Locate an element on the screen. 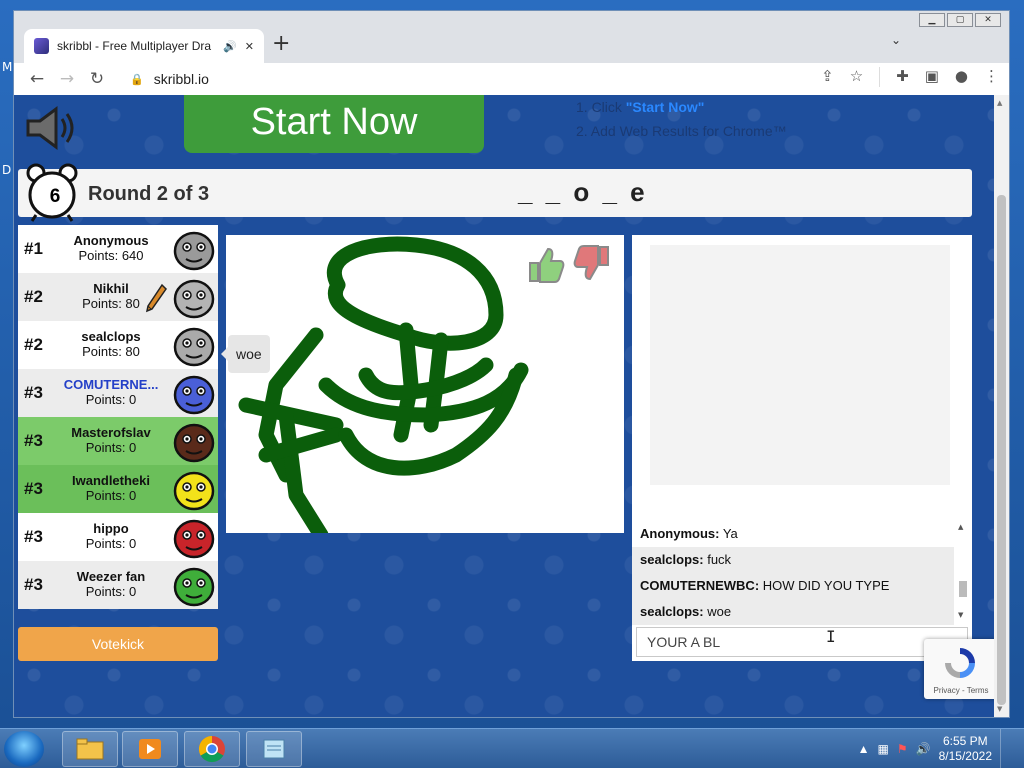 The height and width of the screenshot is (768, 1024). player-info: COMUTERNE... Points: 0 is located at coordinates (111, 392).